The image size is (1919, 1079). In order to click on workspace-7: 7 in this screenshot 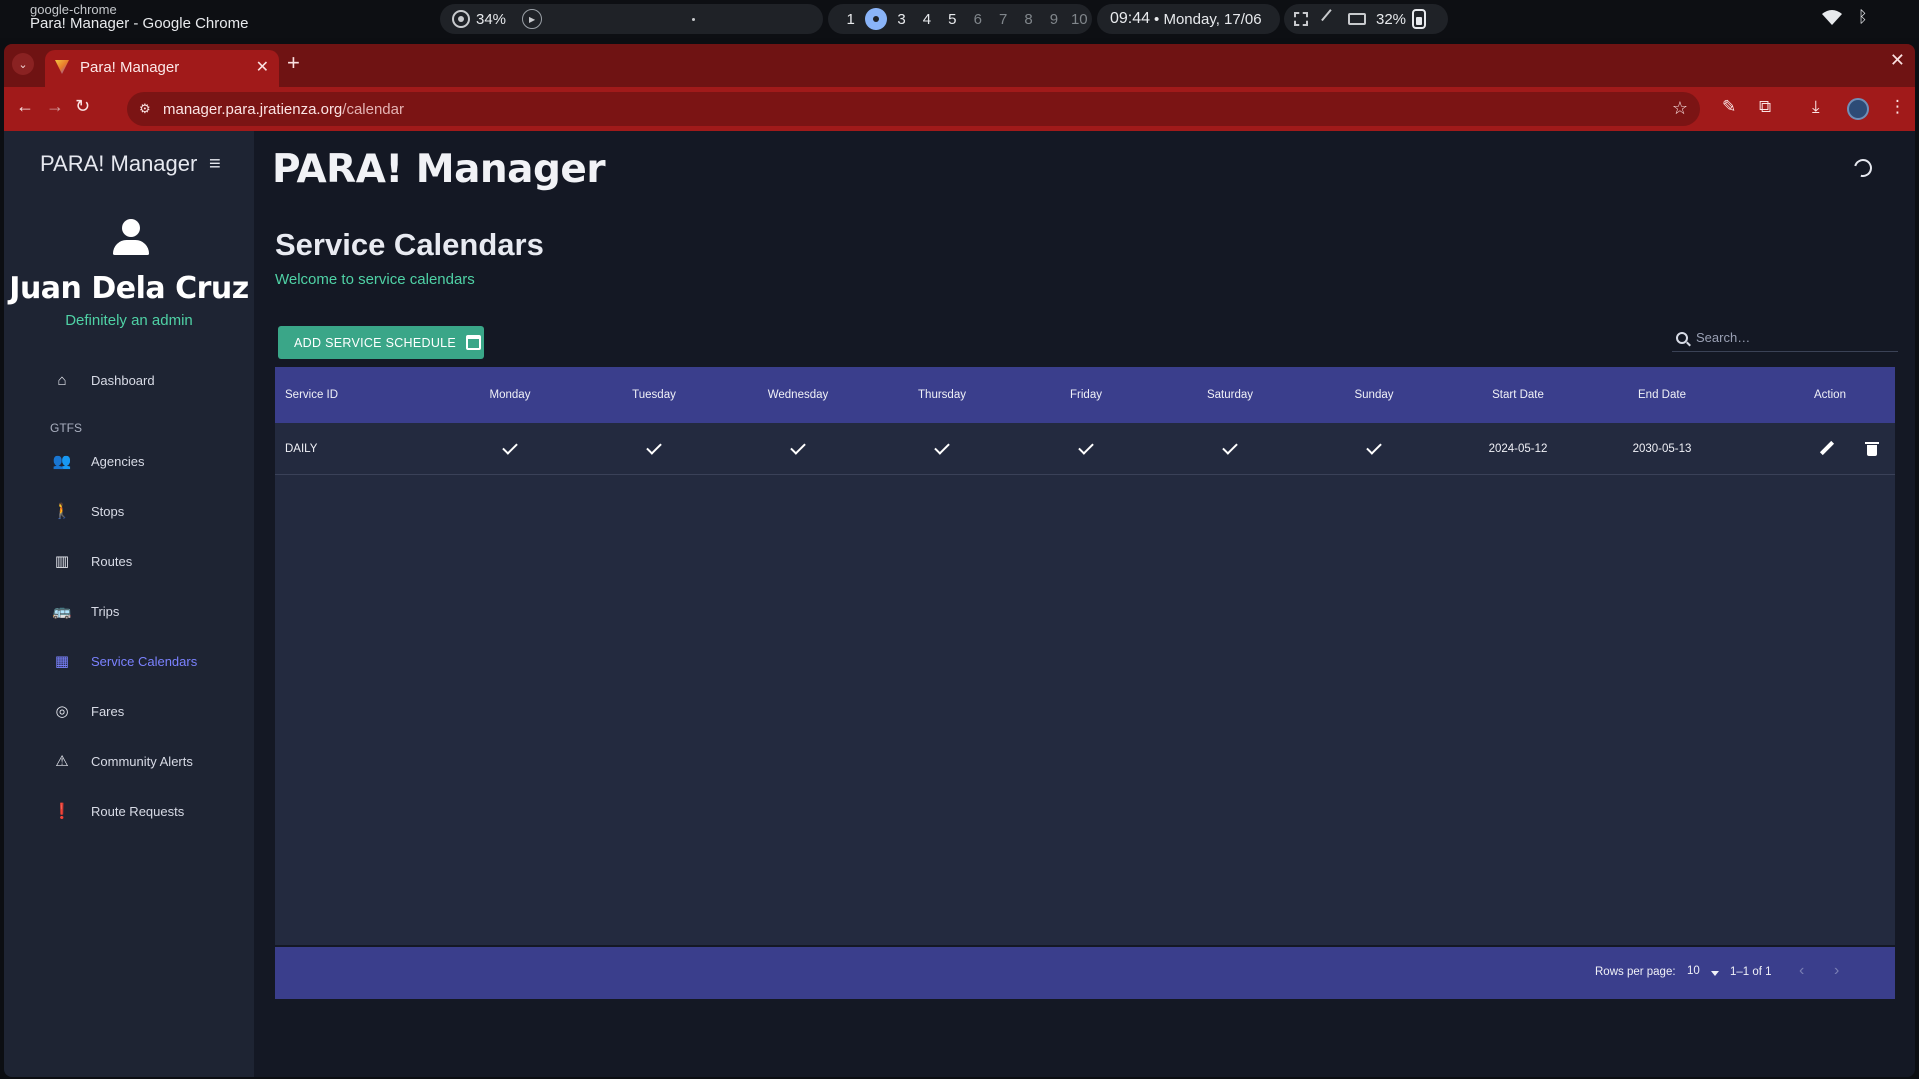, I will do `click(1002, 19)`.